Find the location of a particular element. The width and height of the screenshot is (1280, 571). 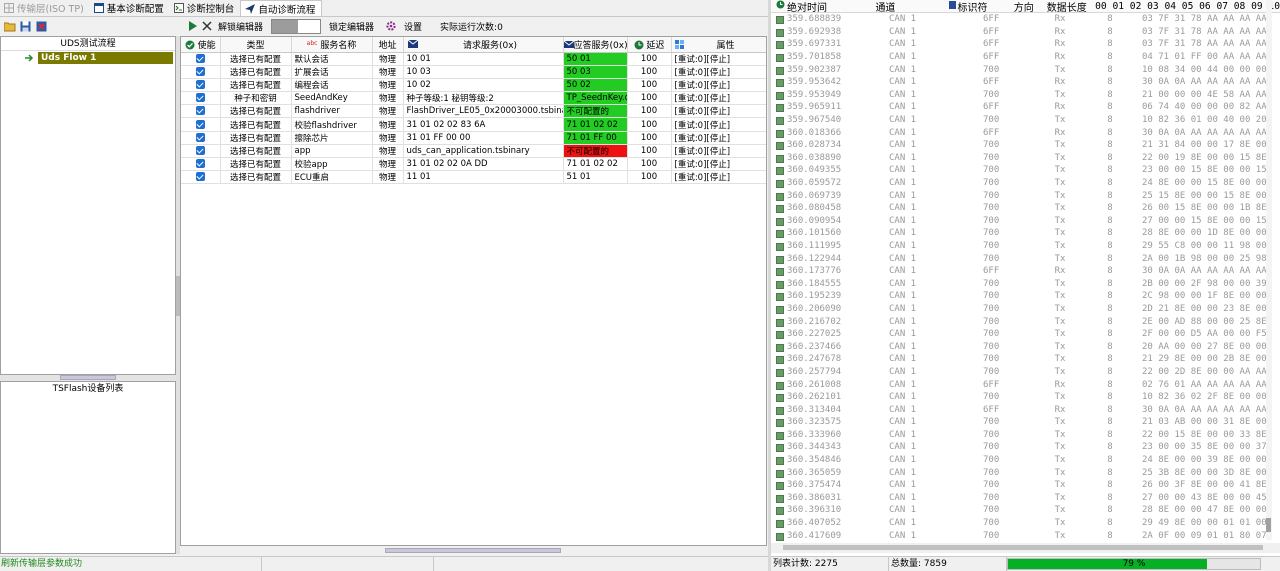

tree-node-uds-flow-1: Uds Flow 1 is located at coordinates (99, 58).